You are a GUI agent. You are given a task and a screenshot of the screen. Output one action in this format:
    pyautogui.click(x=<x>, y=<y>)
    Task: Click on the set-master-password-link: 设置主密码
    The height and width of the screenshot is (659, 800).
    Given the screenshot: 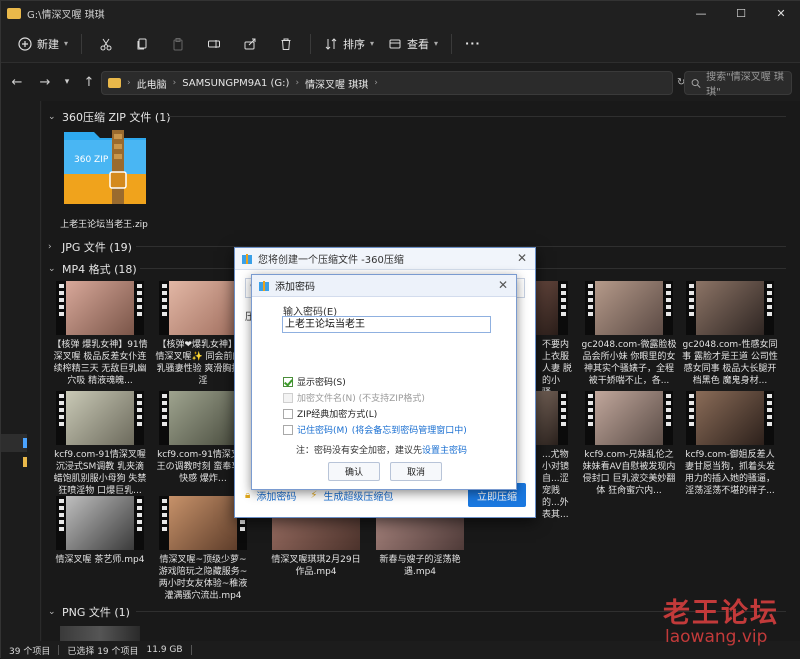 What is the action you would take?
    pyautogui.click(x=444, y=451)
    